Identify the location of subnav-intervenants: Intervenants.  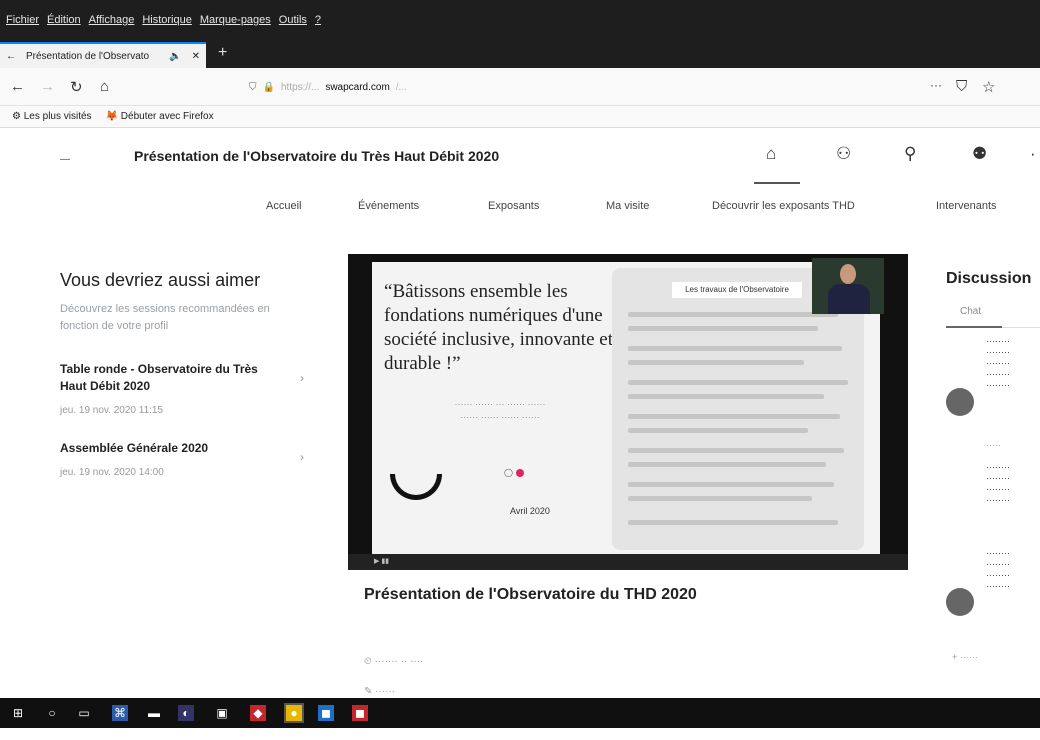
(966, 206).